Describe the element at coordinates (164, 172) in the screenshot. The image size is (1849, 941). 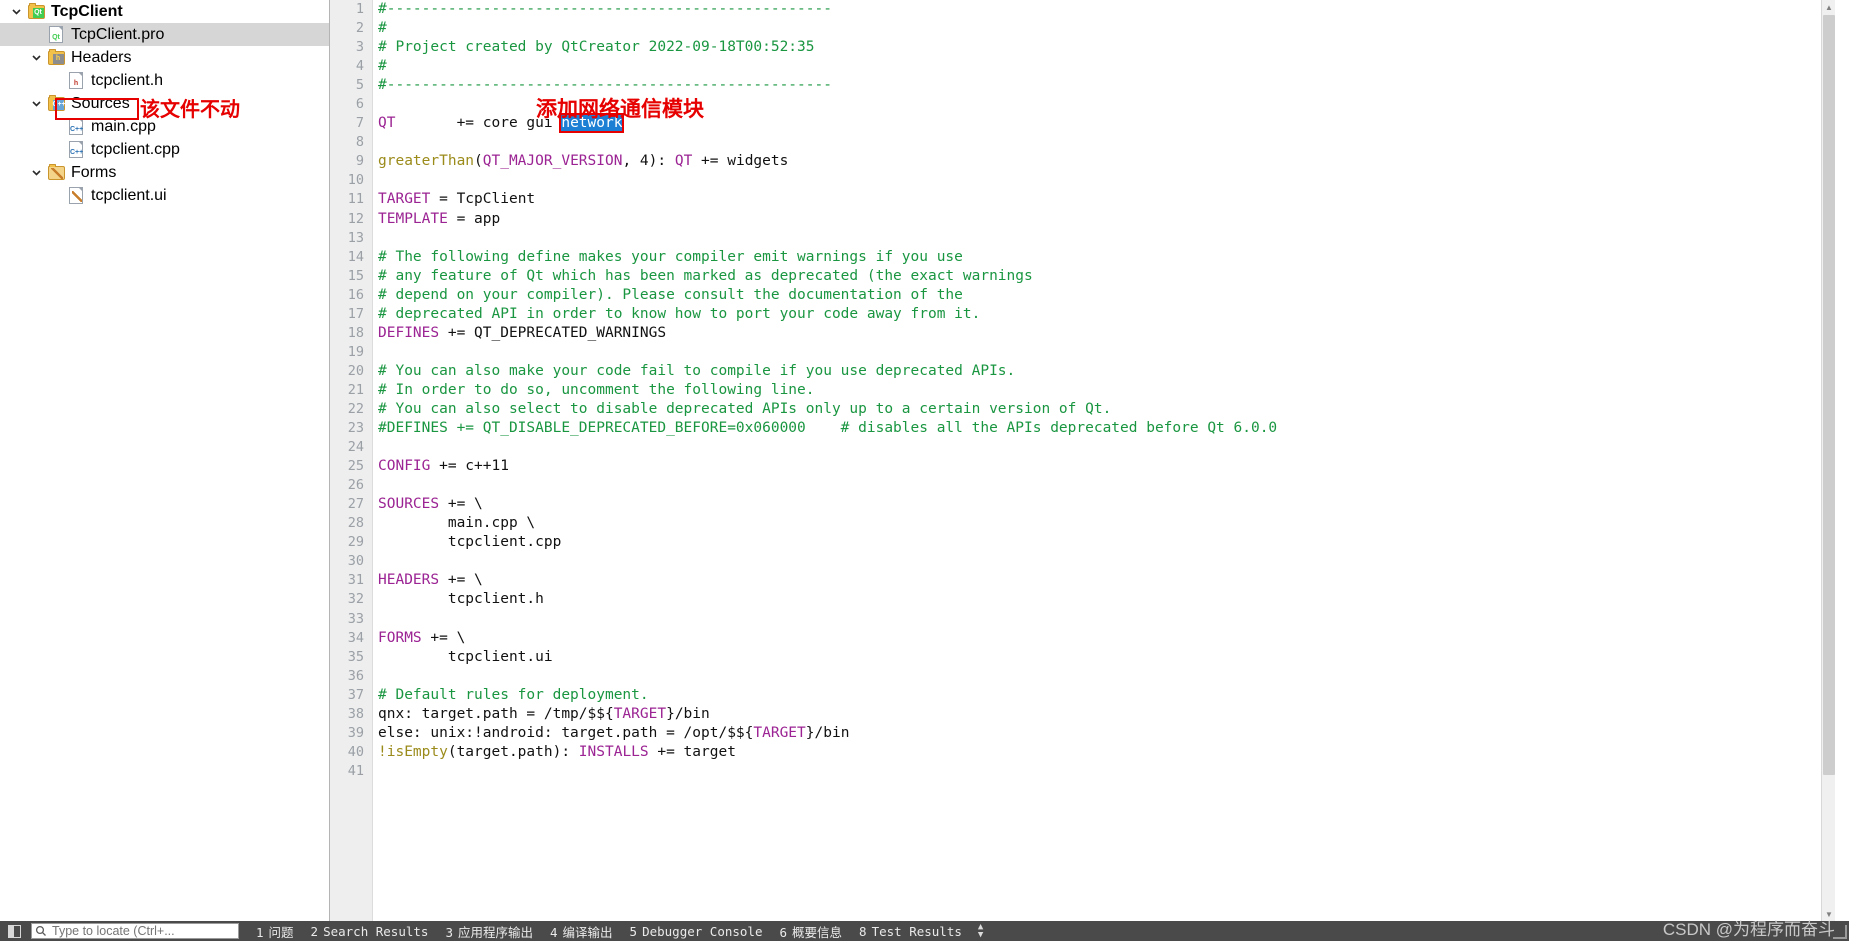
I see `tree-item-forms: Forms` at that location.